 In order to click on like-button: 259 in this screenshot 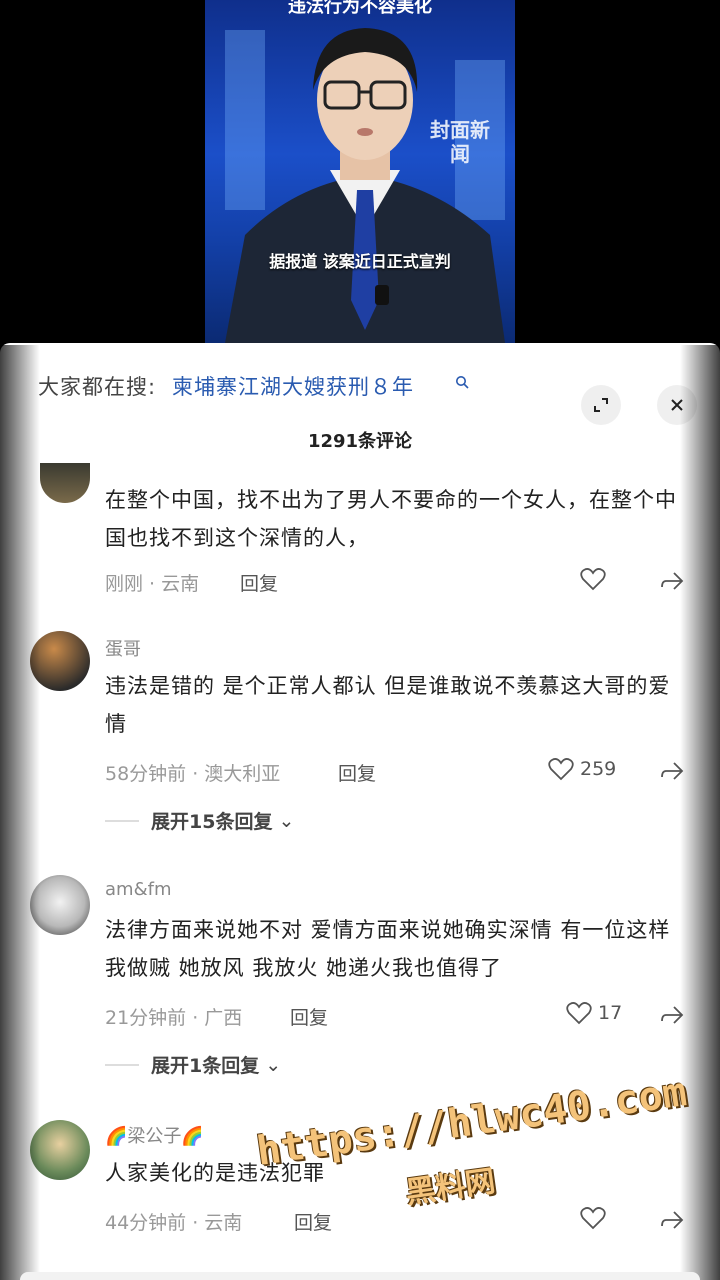, I will do `click(582, 769)`.